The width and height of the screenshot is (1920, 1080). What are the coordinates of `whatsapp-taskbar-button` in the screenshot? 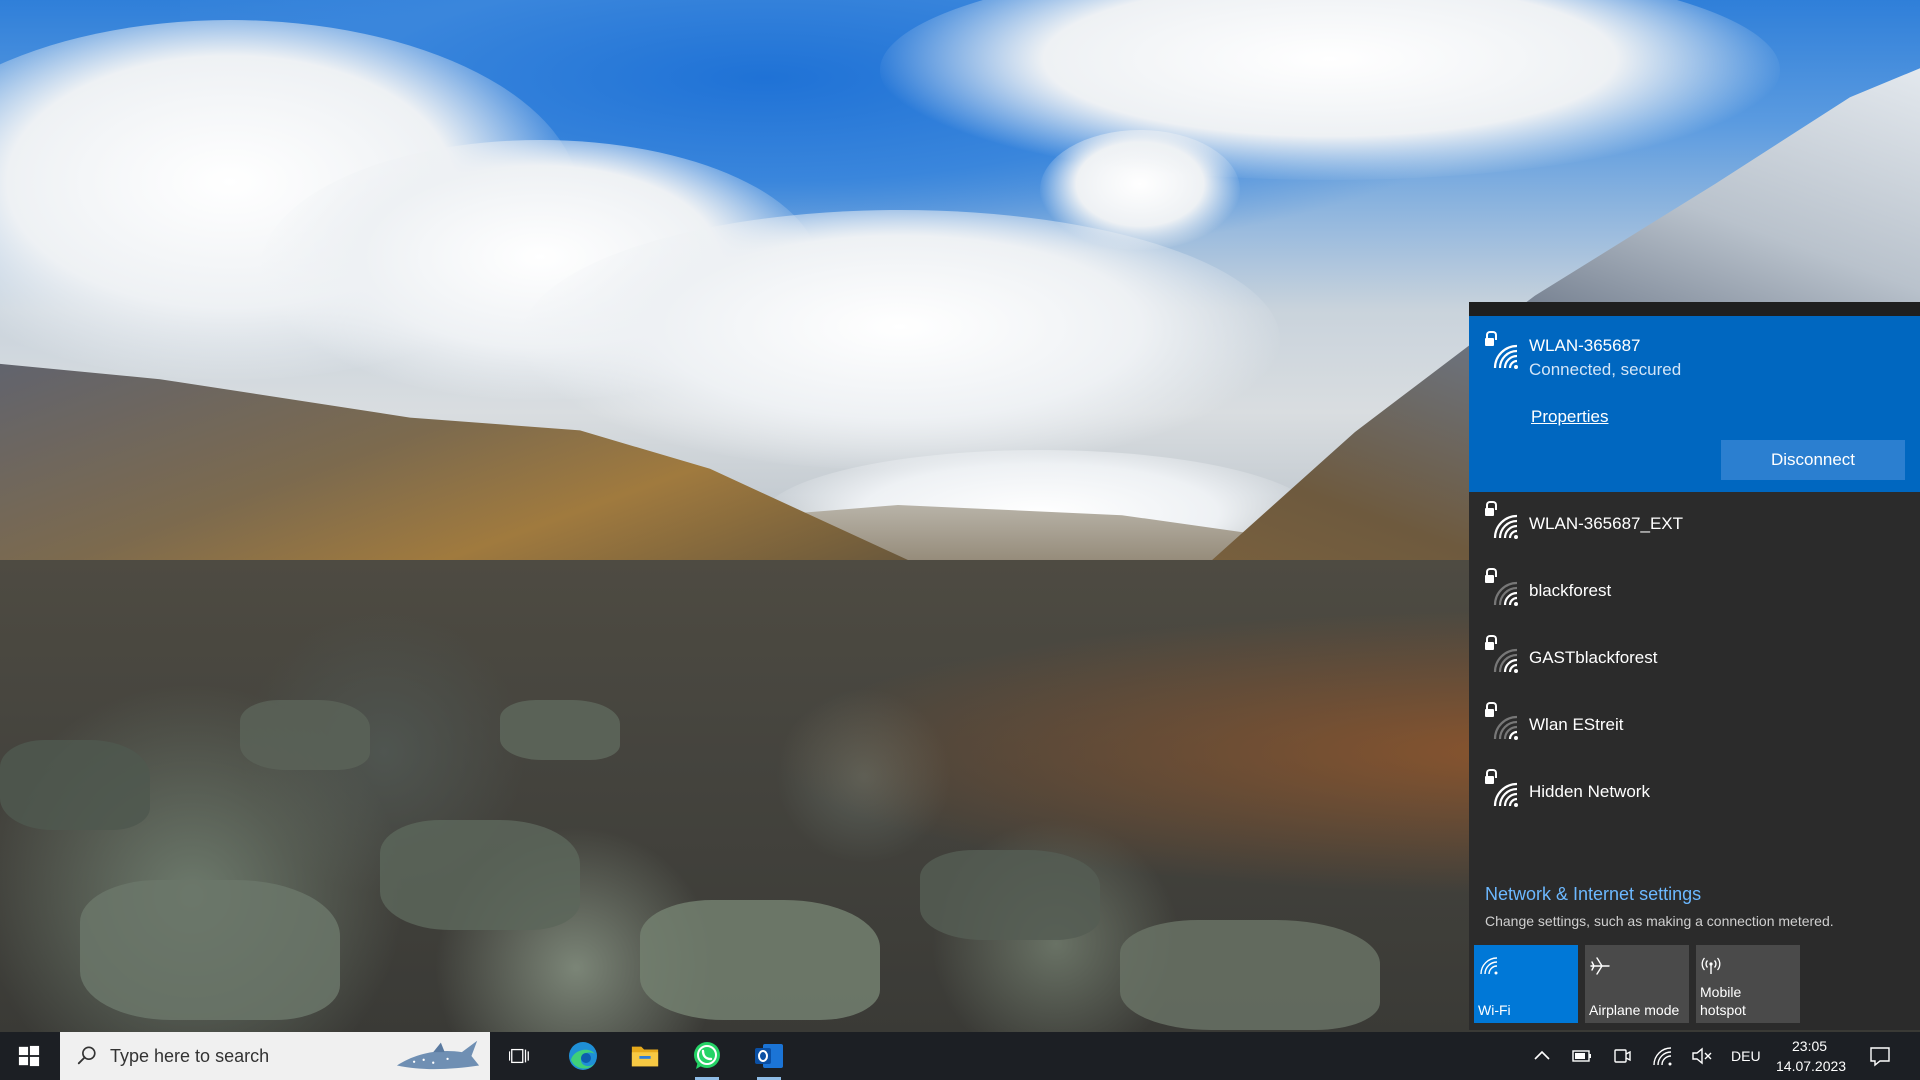 It's located at (707, 1056).